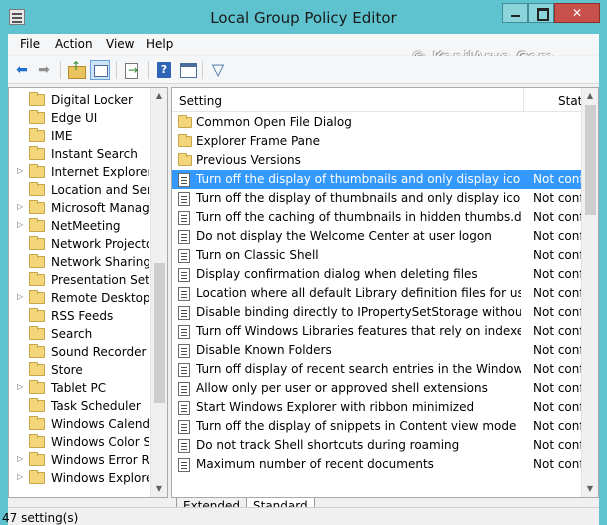  Describe the element at coordinates (377, 350) in the screenshot. I see `policy-row: Disable Known Folders Not confi` at that location.